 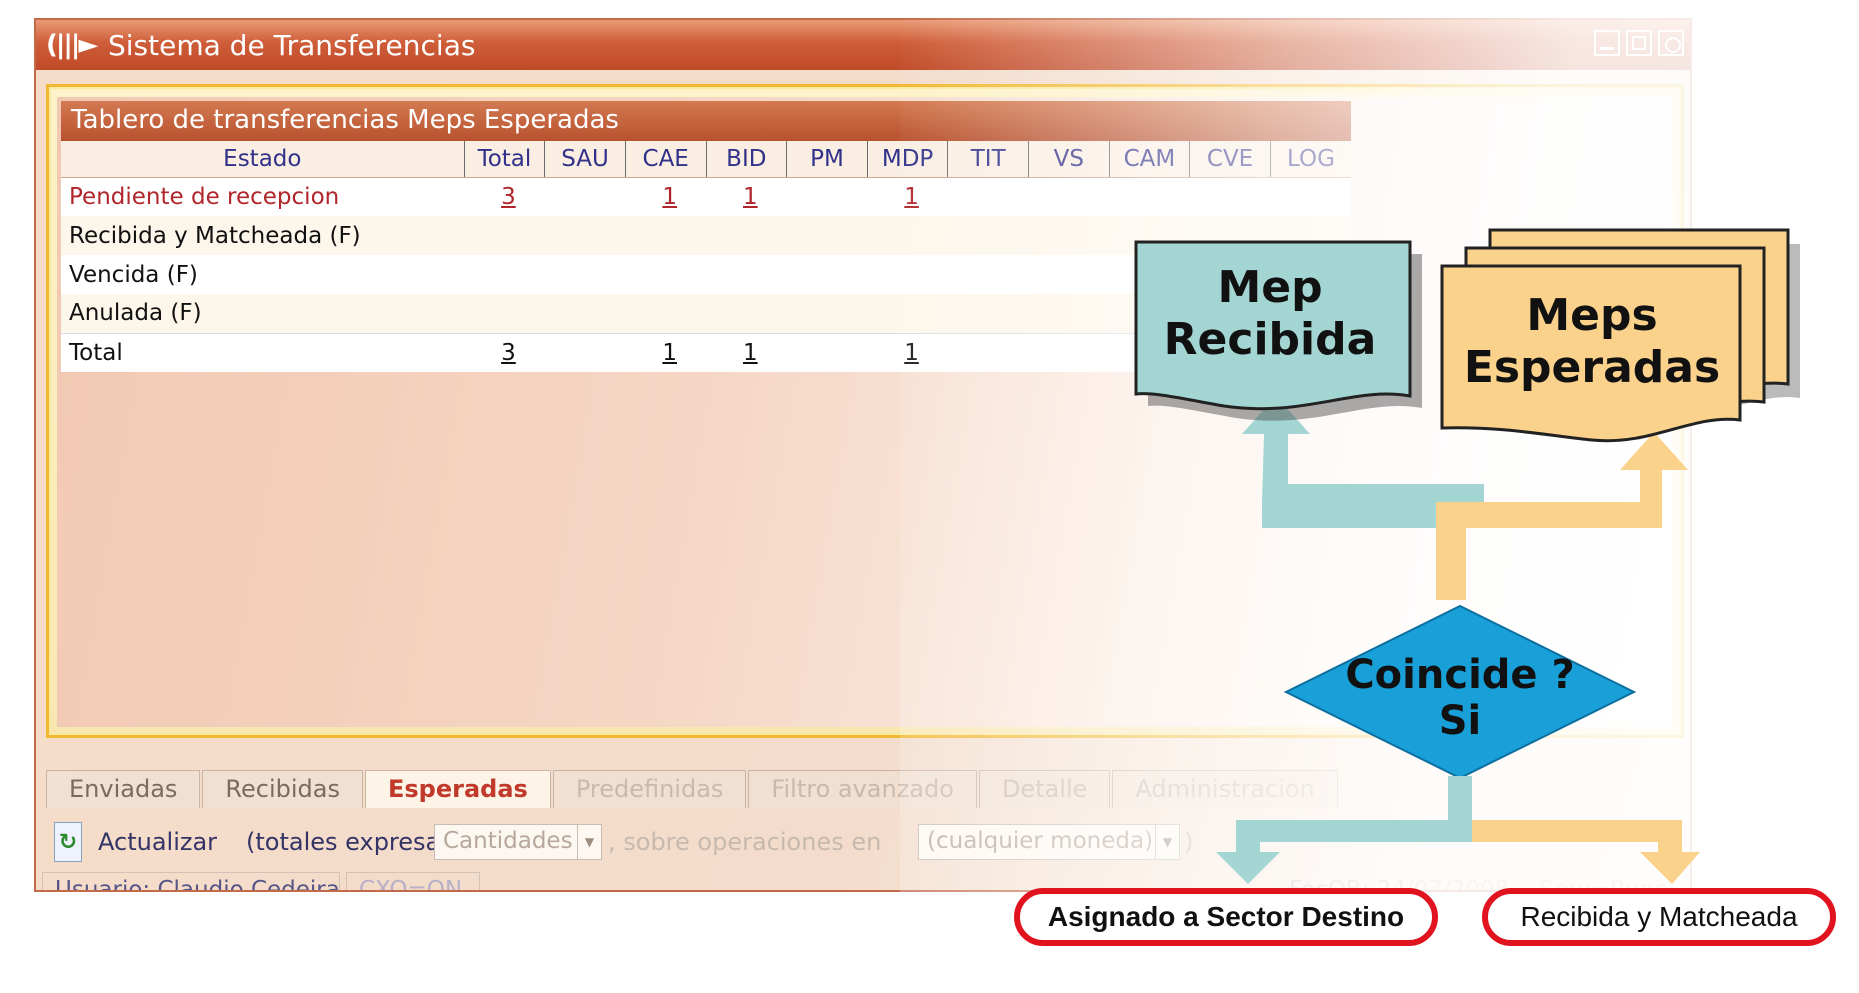 I want to click on meps-esperadas-line1: Meps, so click(x=1591, y=315).